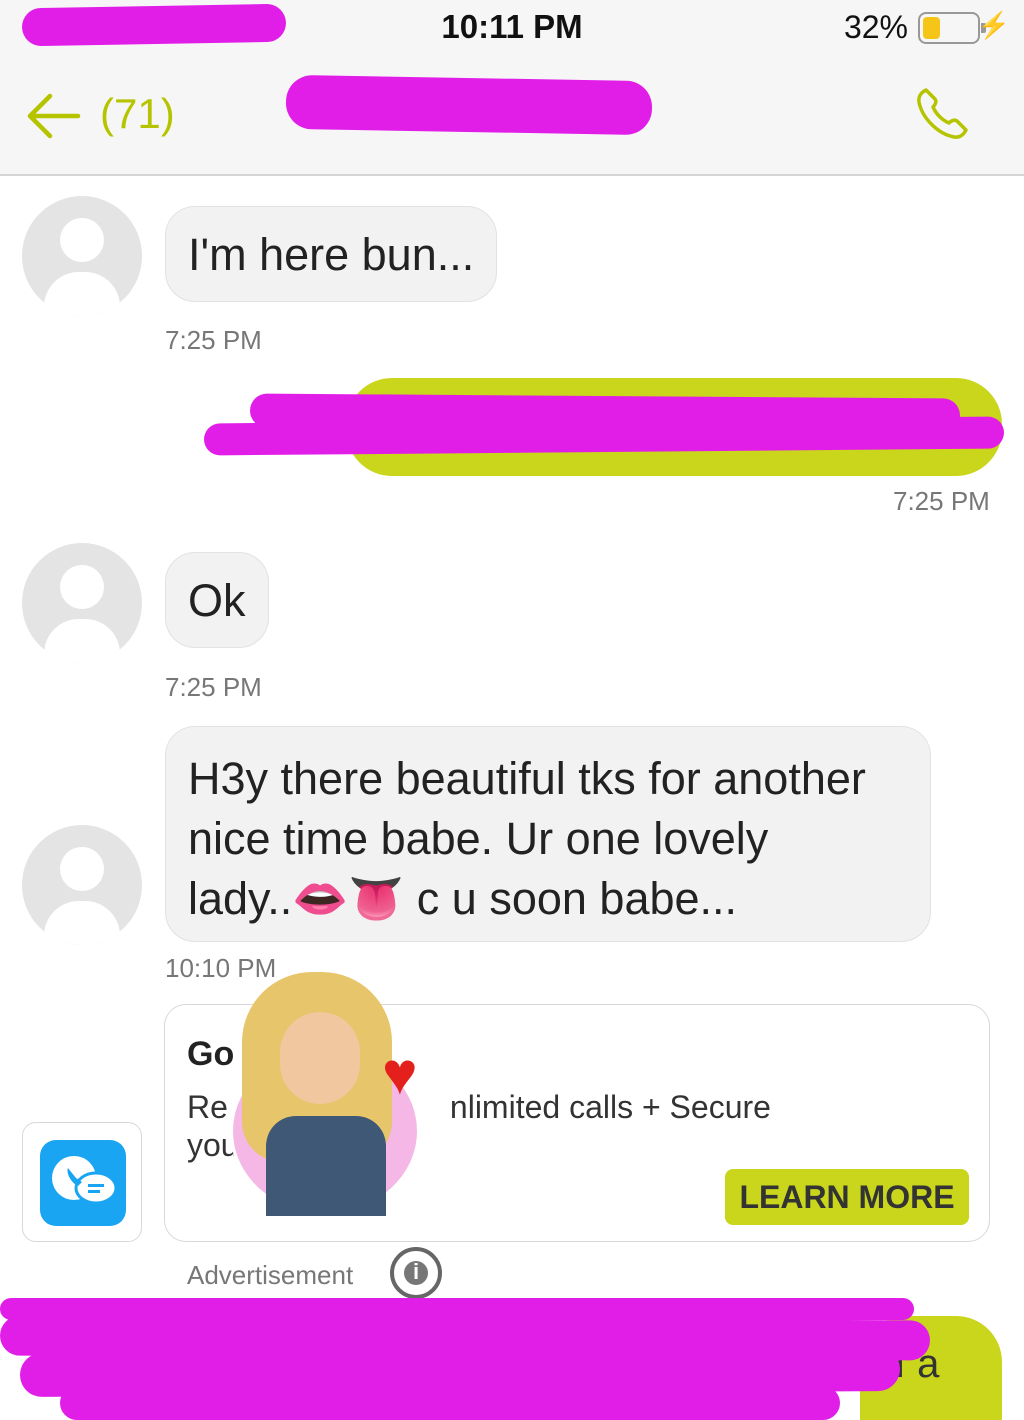 The height and width of the screenshot is (1420, 1024). I want to click on message-text: Ok, so click(217, 600).